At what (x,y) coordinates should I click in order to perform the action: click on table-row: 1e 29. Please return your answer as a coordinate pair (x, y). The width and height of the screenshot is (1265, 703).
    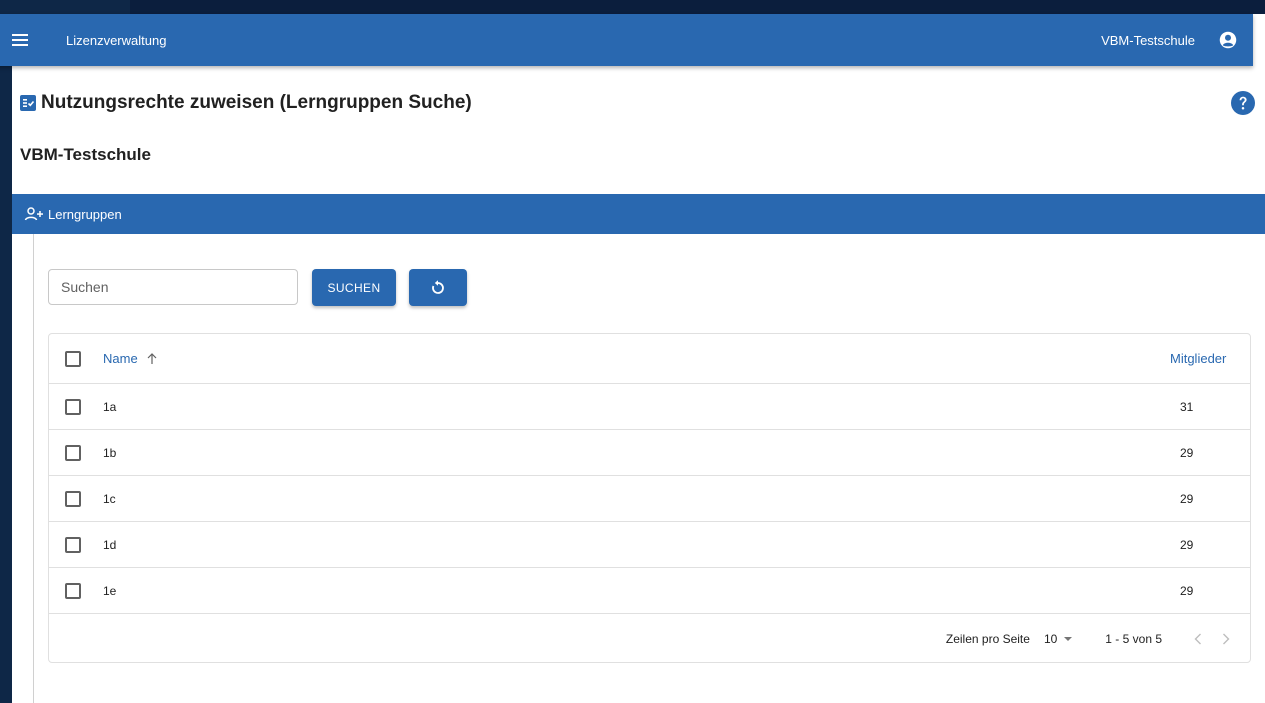
    Looking at the image, I should click on (649, 591).